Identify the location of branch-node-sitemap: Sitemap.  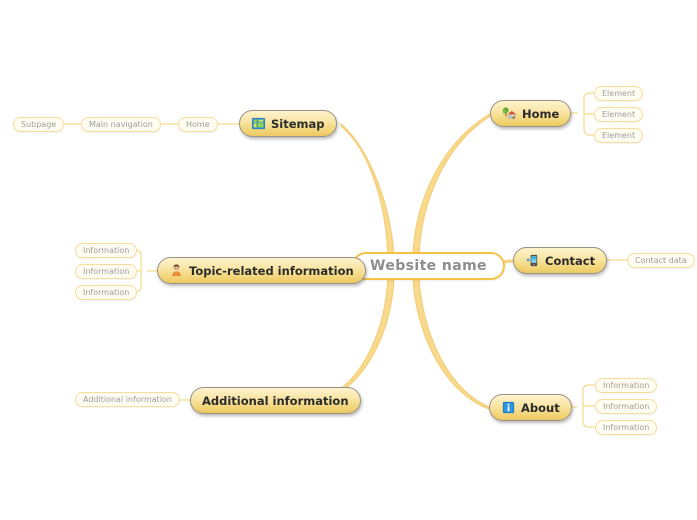
(288, 123).